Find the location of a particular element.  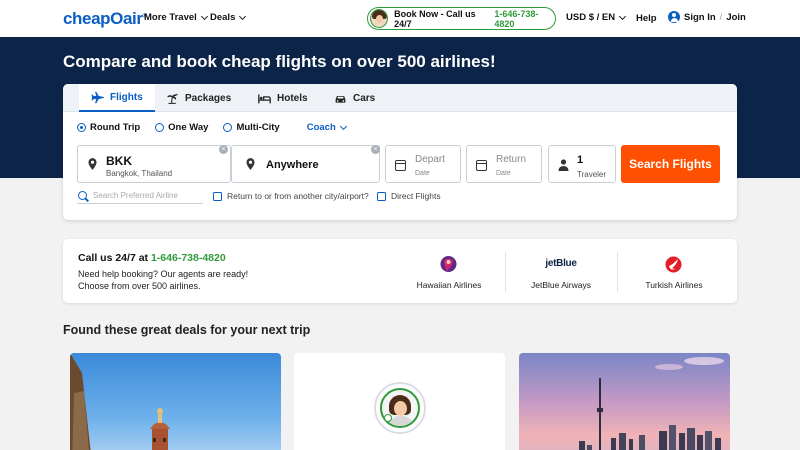

phone-icon is located at coordinates (388, 418).